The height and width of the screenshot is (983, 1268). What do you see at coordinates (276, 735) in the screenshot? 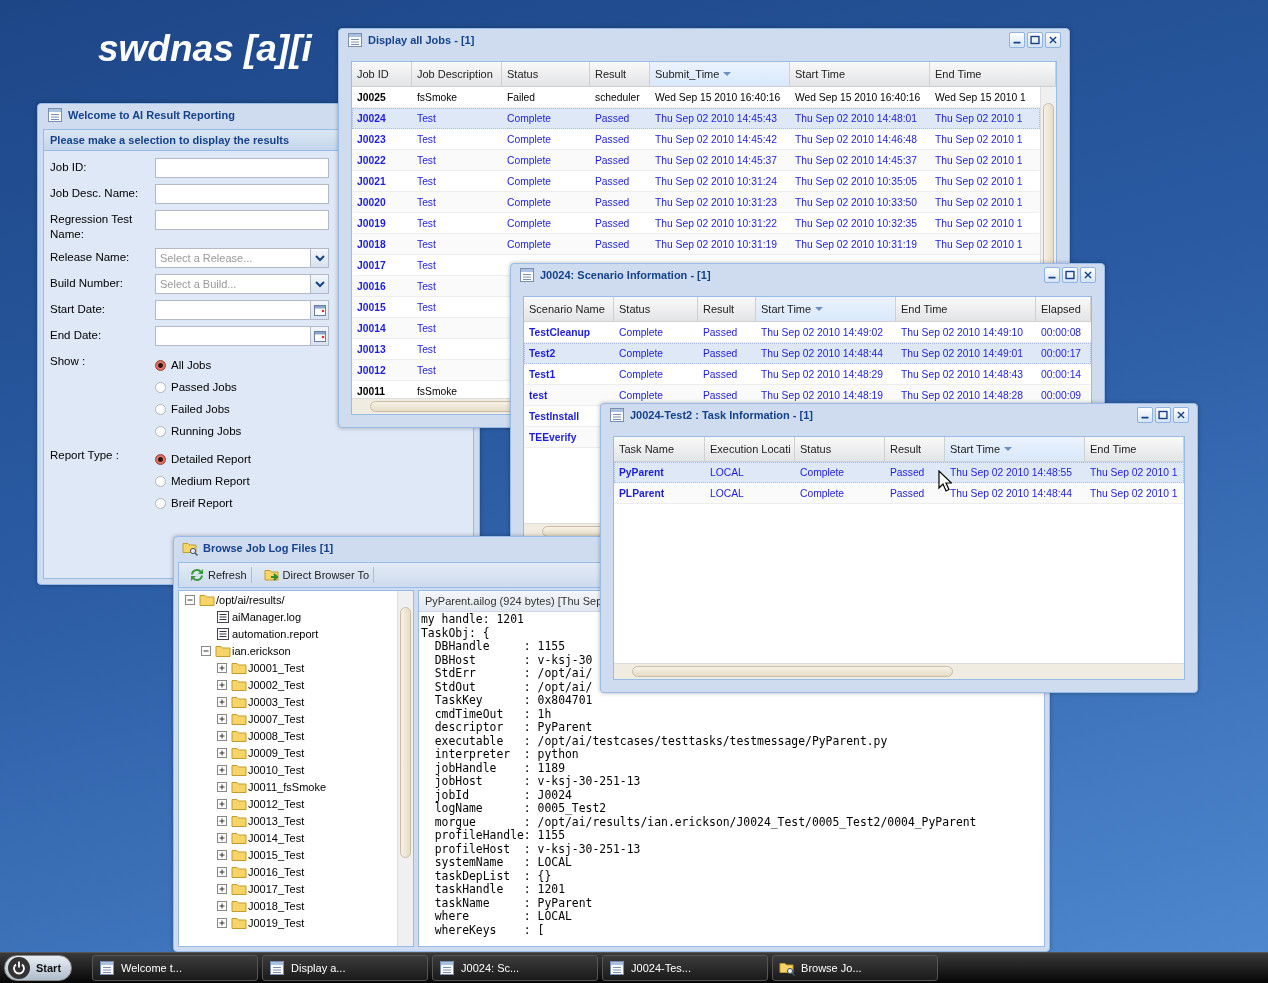
I see `tree-item: J0008_Test` at bounding box center [276, 735].